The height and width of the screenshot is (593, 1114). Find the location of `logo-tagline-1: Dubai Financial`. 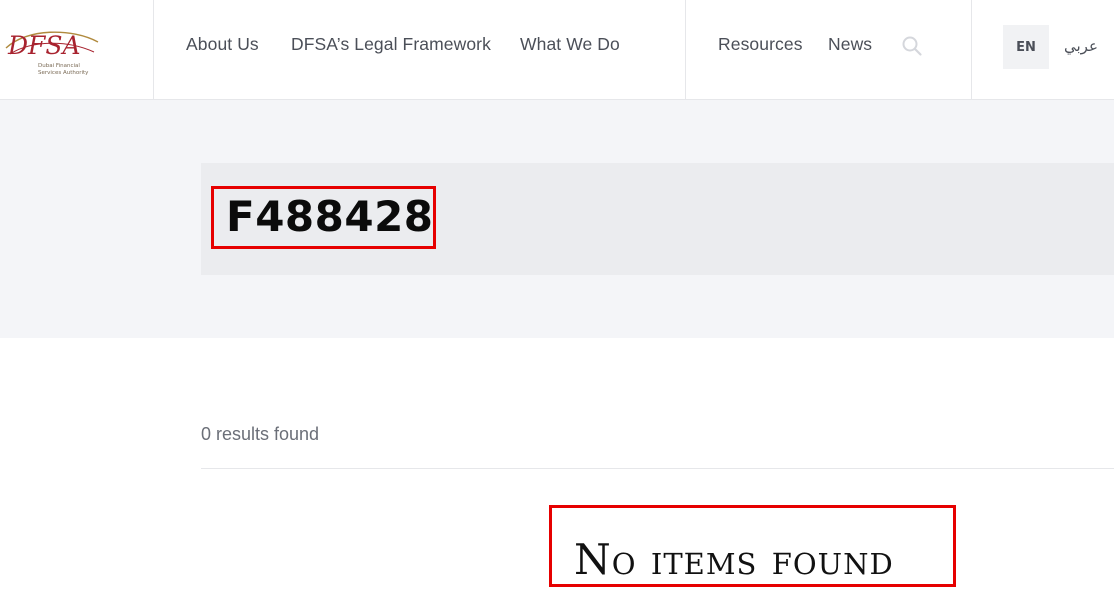

logo-tagline-1: Dubai Financial is located at coordinates (59, 66).